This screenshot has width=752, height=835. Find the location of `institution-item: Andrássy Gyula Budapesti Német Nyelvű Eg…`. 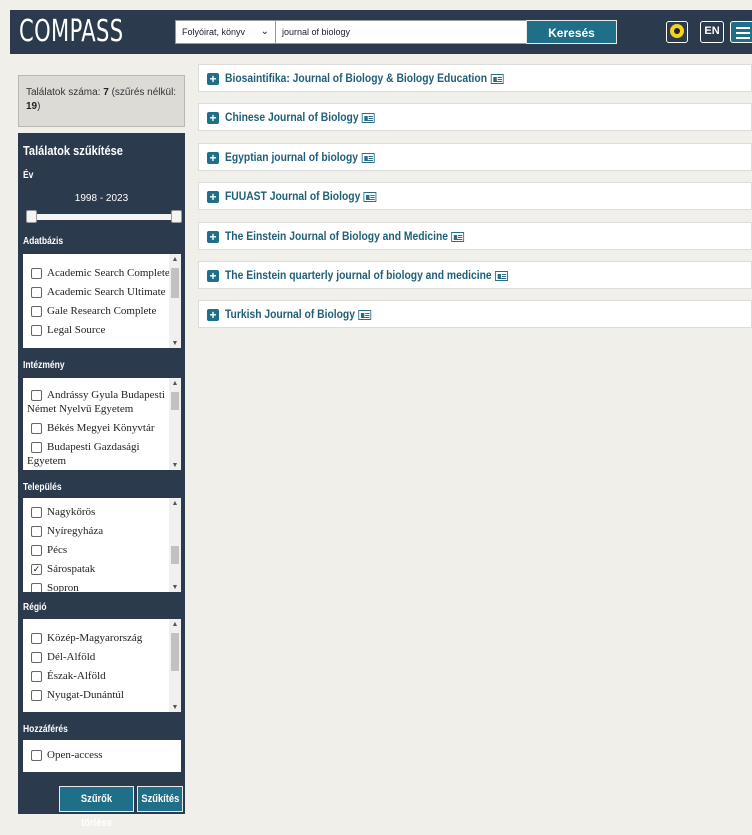

institution-item: Andrássy Gyula Budapesti Német Nyelvű Eg… is located at coordinates (102, 402).